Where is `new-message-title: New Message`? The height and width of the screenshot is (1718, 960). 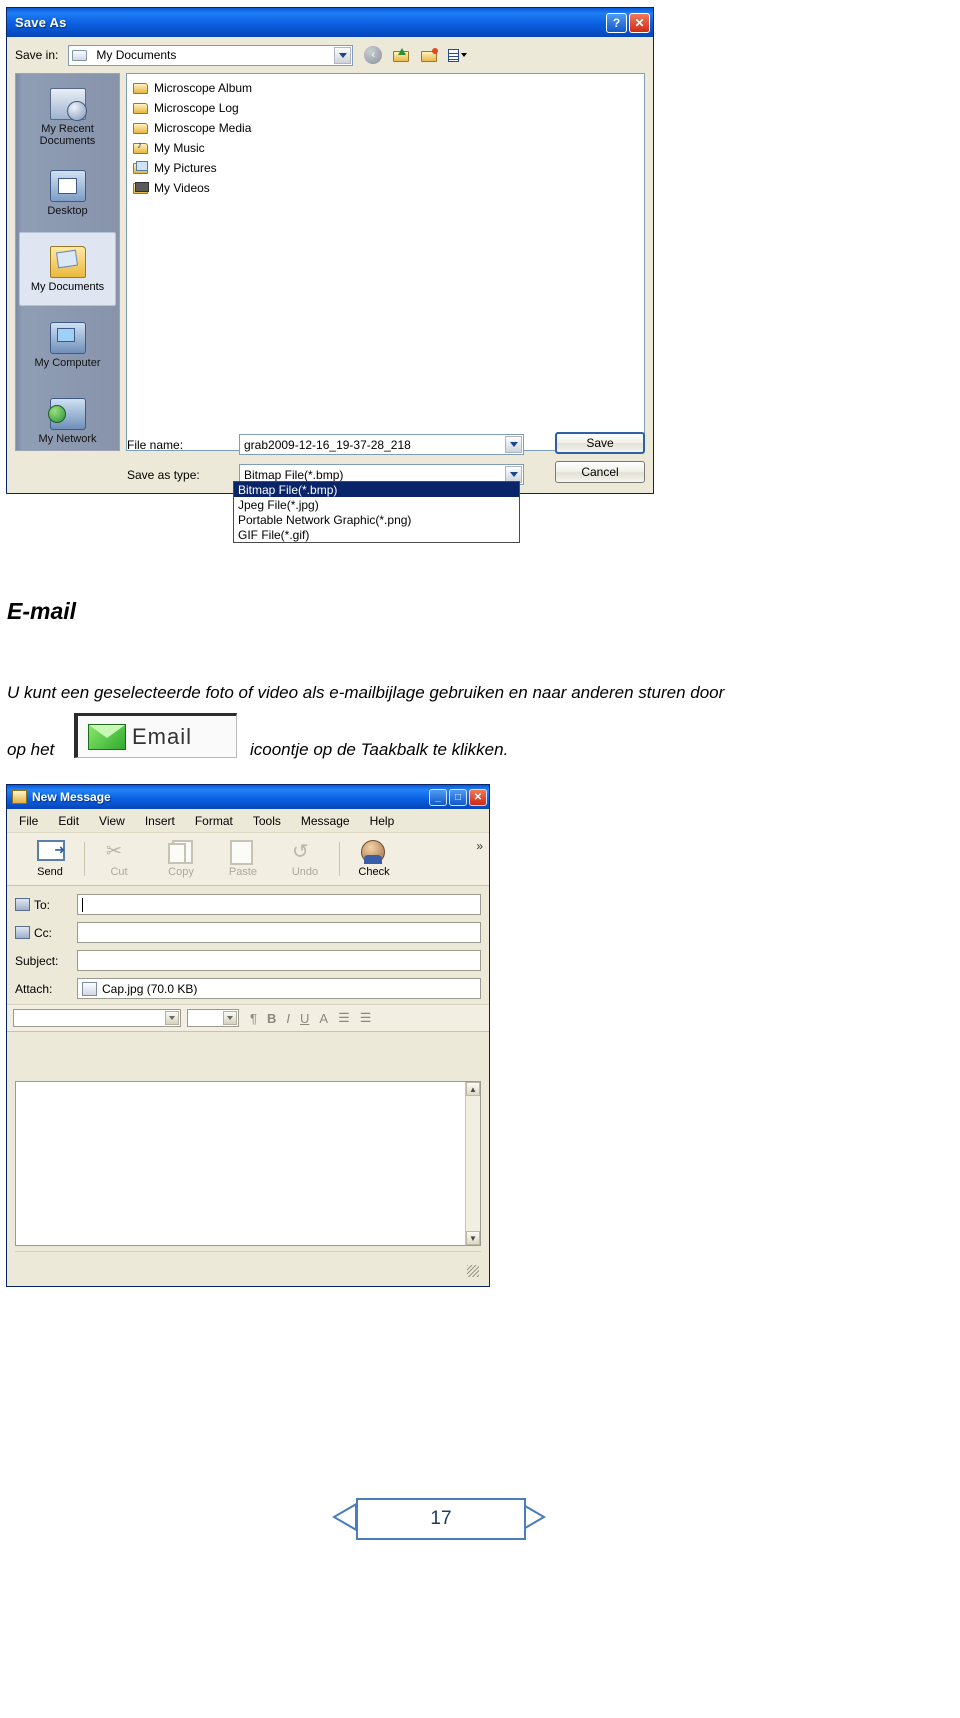
new-message-title: New Message is located at coordinates (71, 797).